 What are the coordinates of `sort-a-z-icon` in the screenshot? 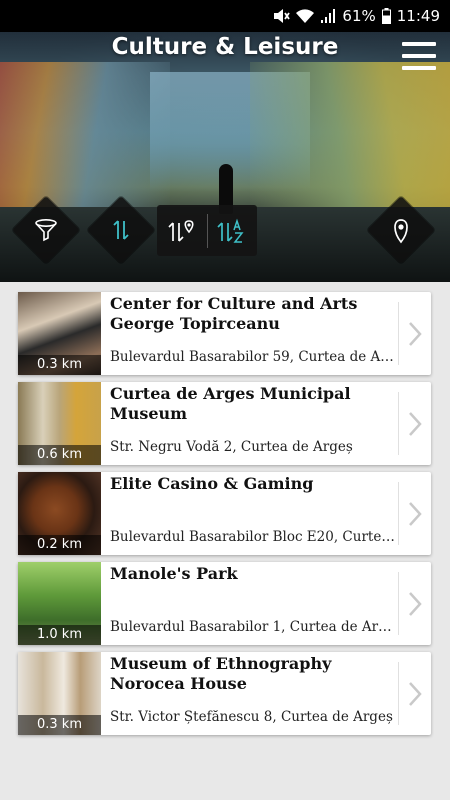 It's located at (230, 230).